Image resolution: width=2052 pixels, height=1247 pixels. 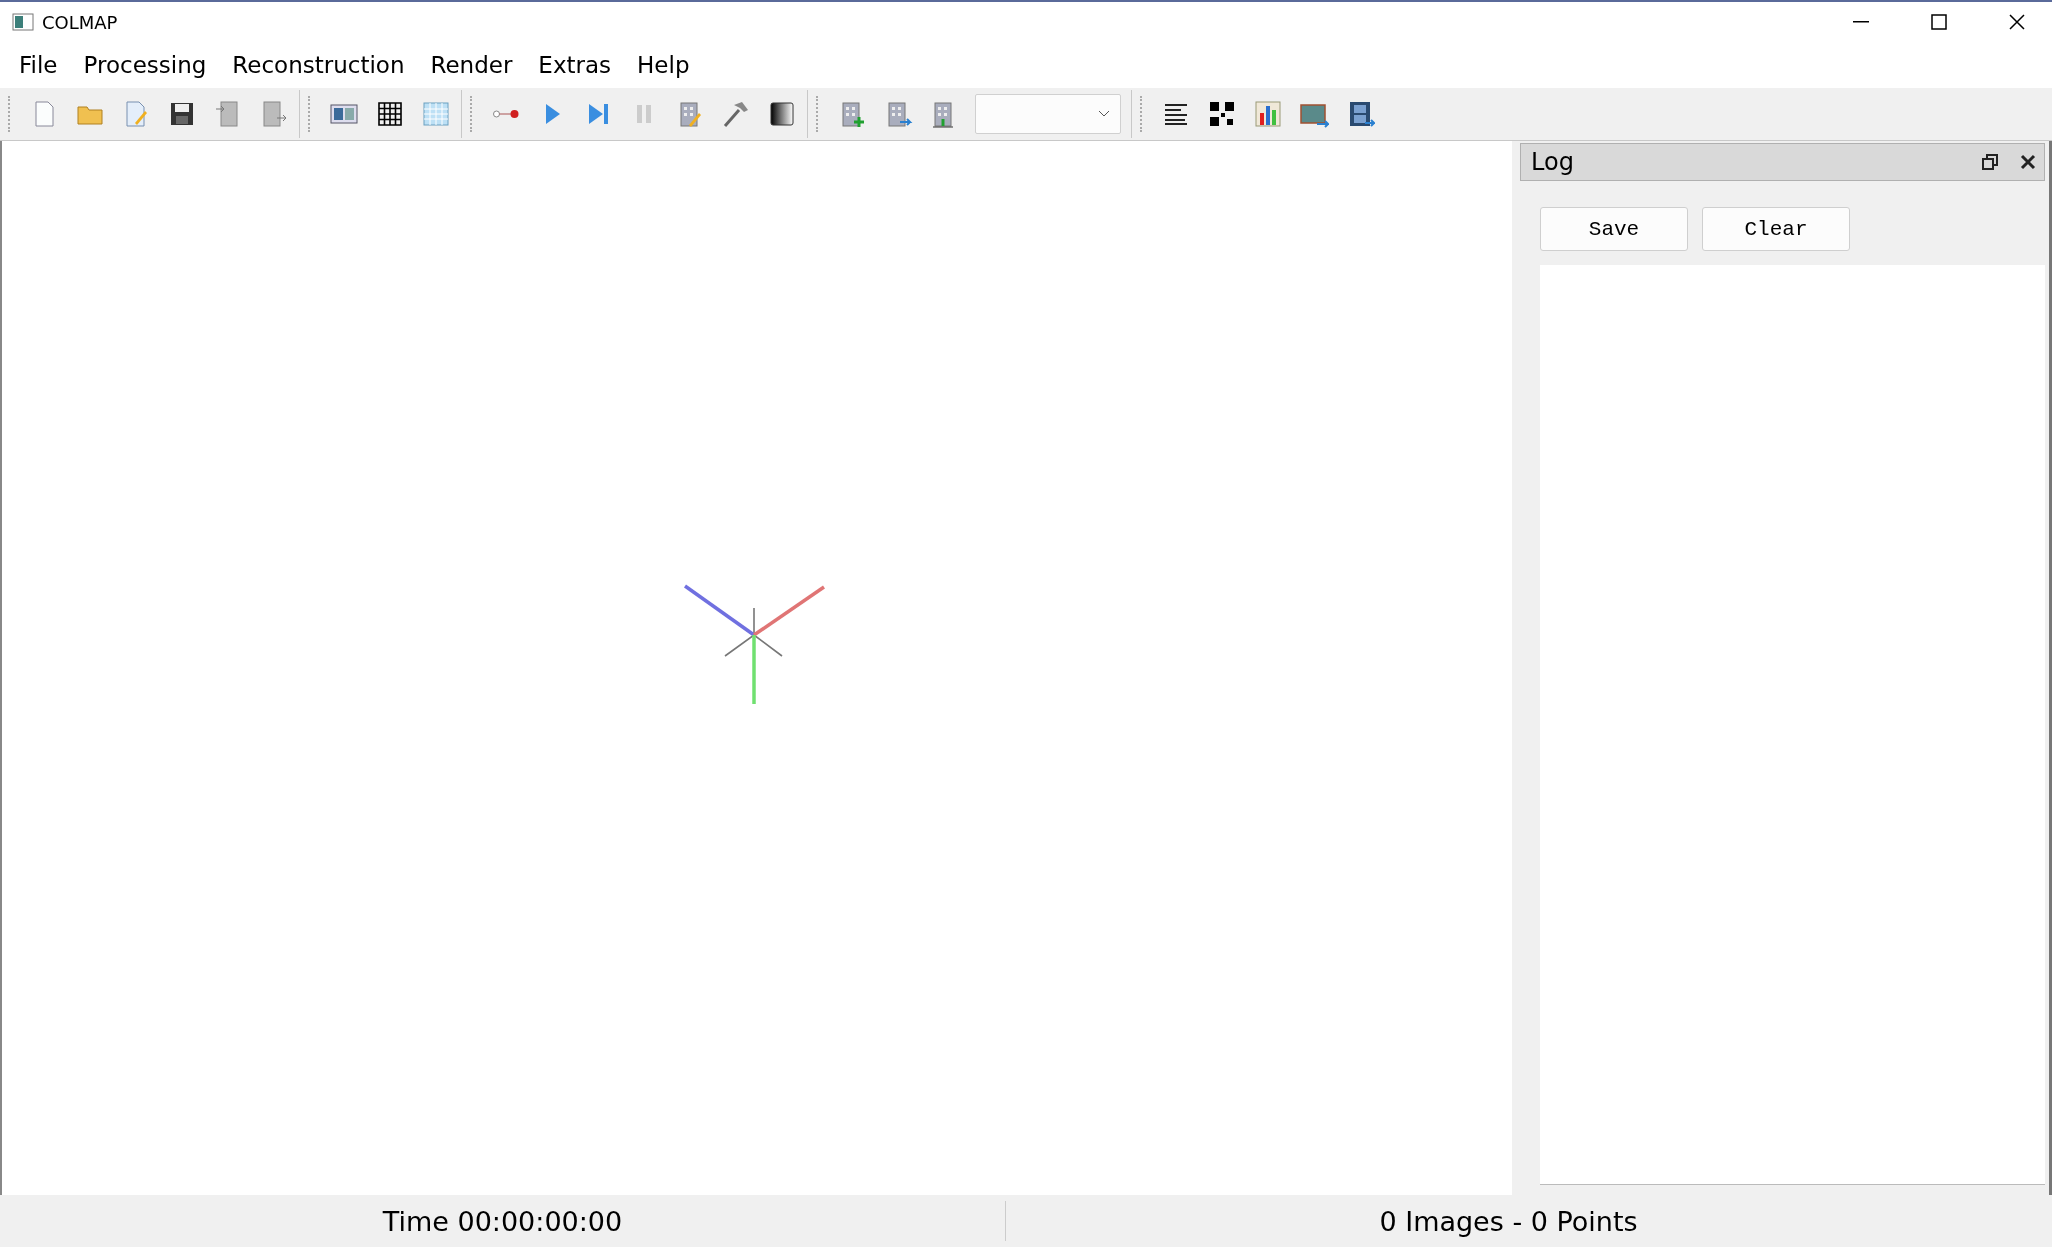 What do you see at coordinates (38, 65) in the screenshot?
I see `menu-item: File` at bounding box center [38, 65].